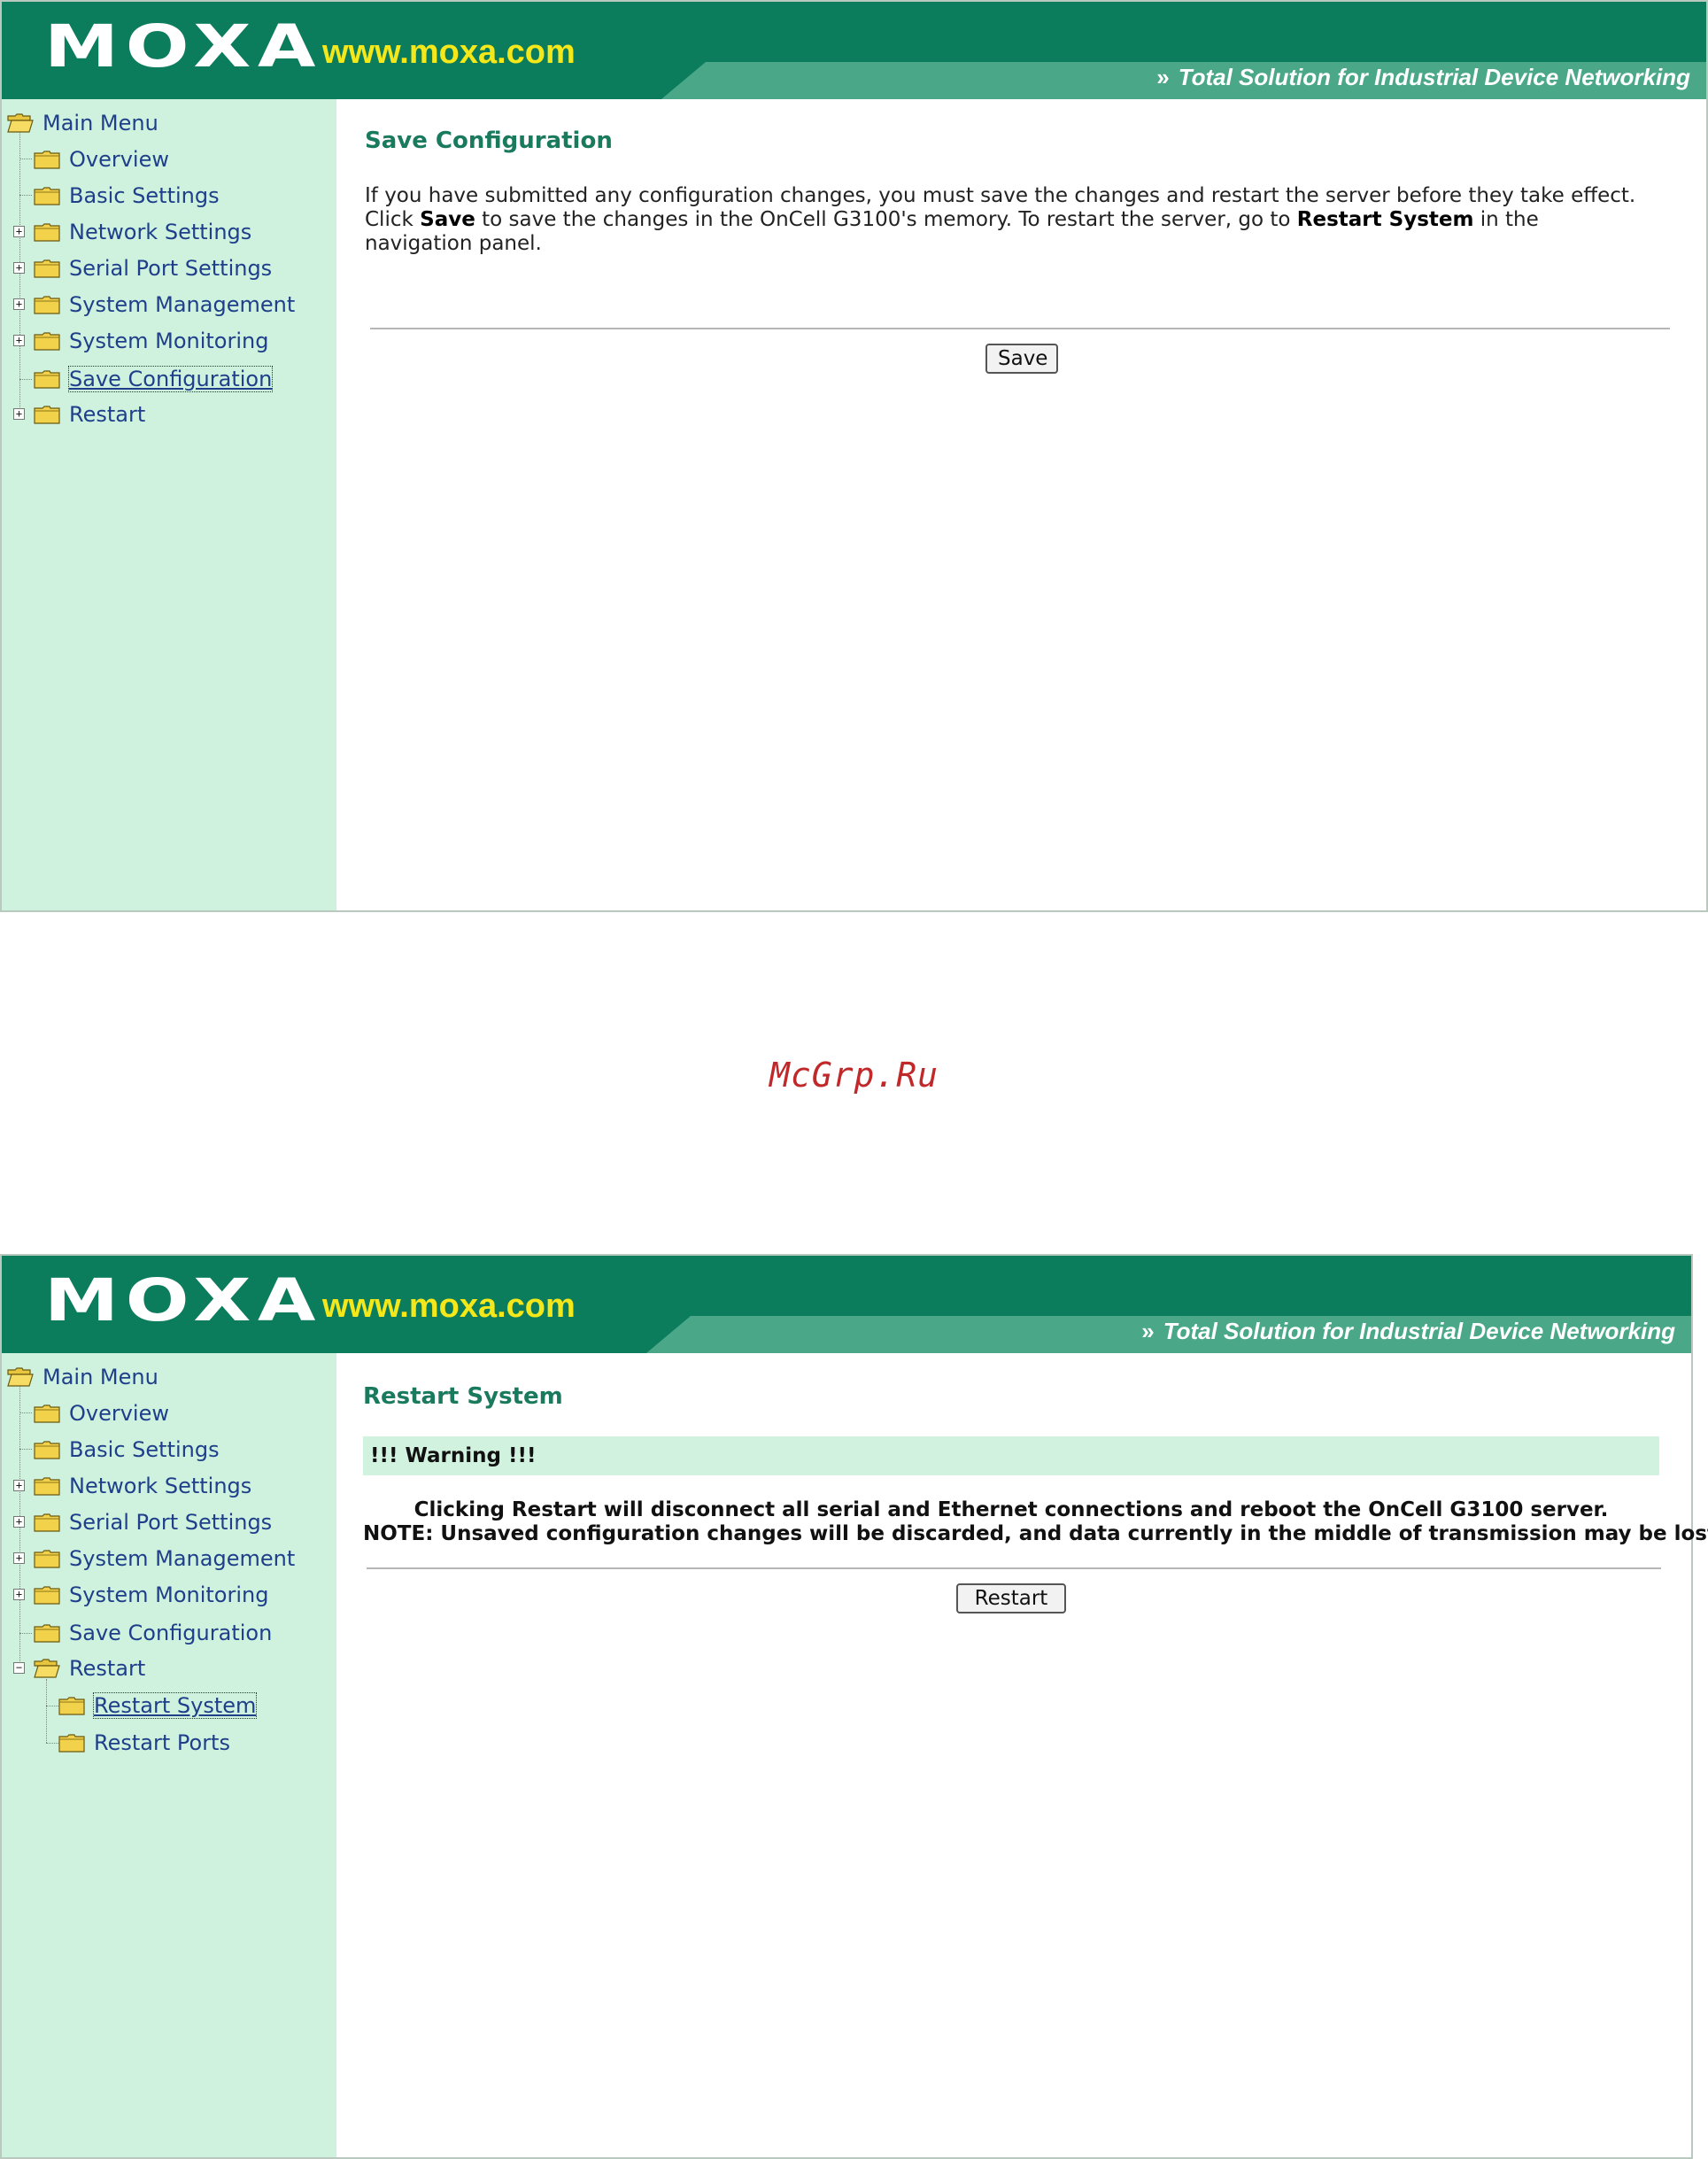  What do you see at coordinates (1011, 1598) in the screenshot?
I see `restart-button: Restart` at bounding box center [1011, 1598].